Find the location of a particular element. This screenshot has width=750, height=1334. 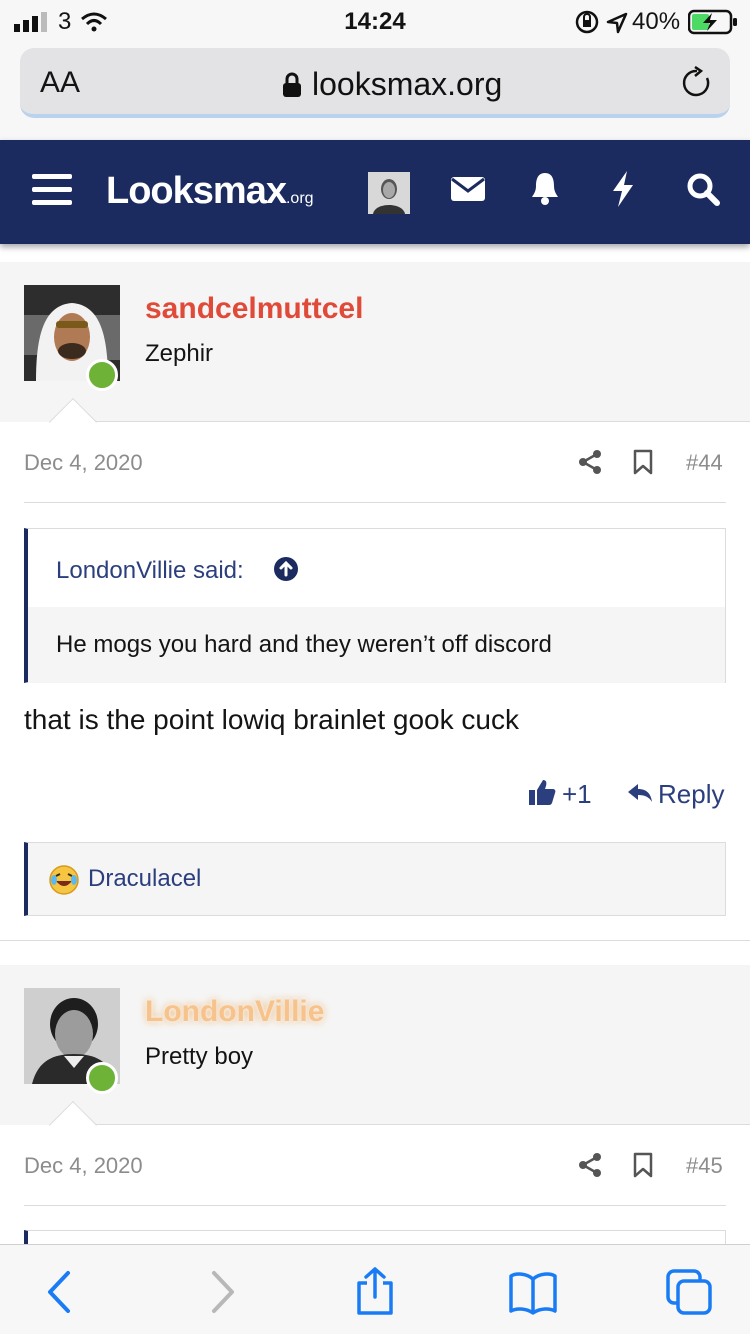

username: sandcelmuttcel is located at coordinates (254, 309).